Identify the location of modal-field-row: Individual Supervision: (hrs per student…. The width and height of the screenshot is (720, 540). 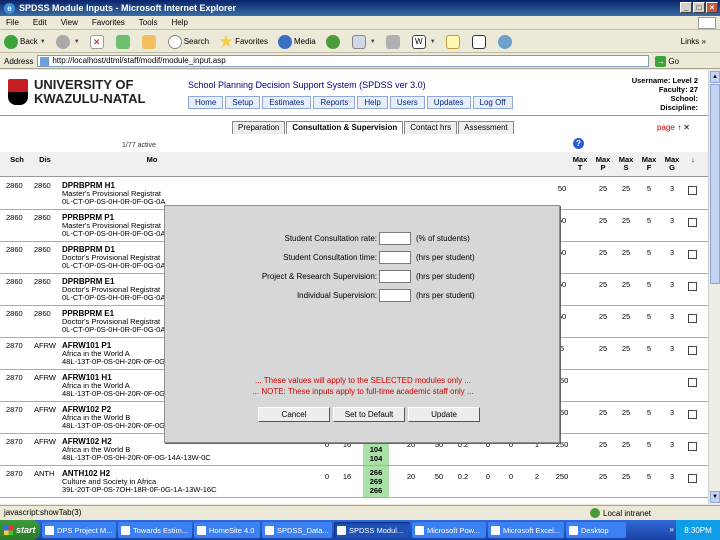
(363, 296).